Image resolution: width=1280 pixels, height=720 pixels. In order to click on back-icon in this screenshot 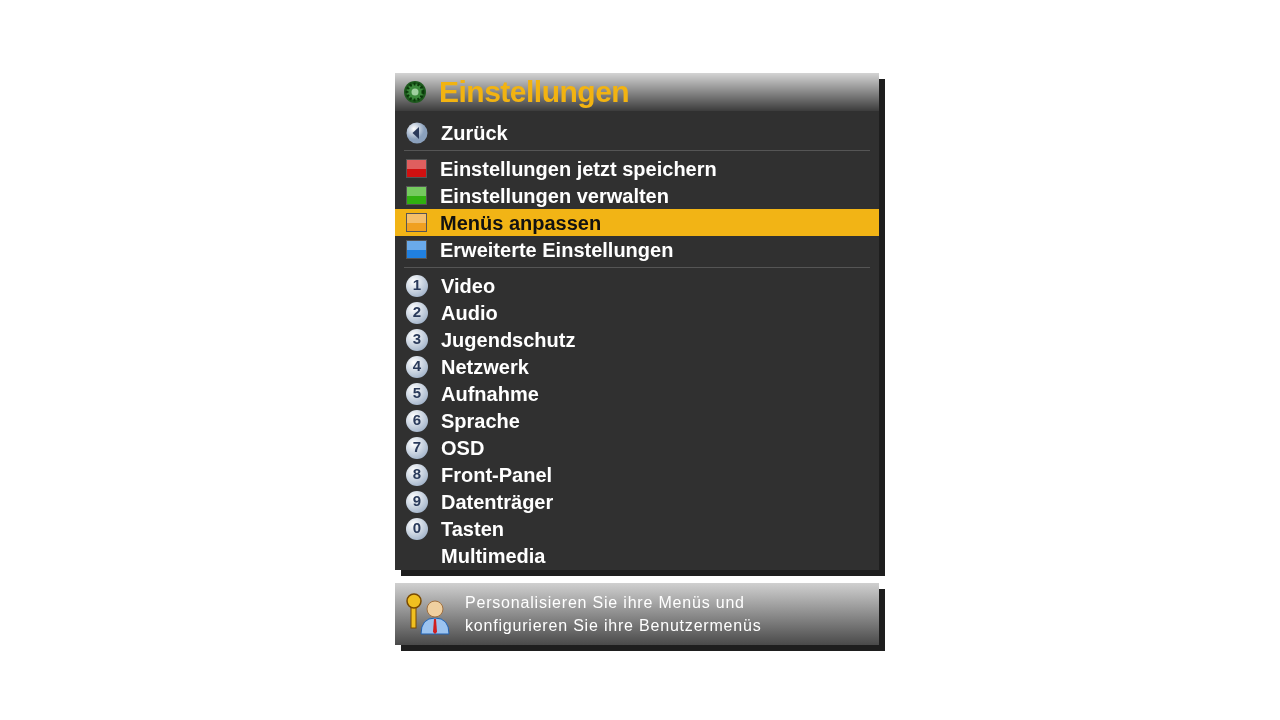, I will do `click(417, 132)`.